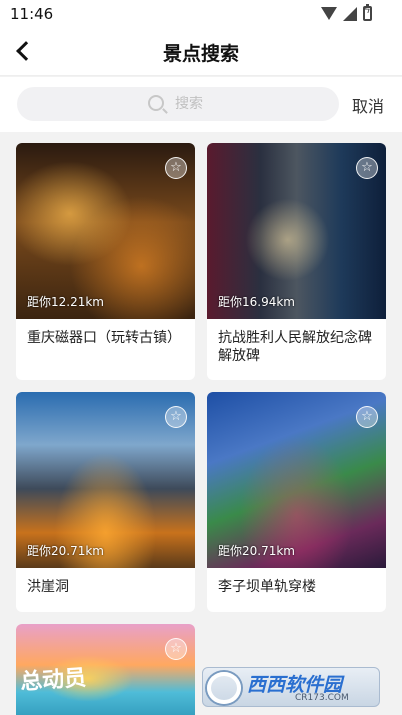  I want to click on signal-icon, so click(350, 13).